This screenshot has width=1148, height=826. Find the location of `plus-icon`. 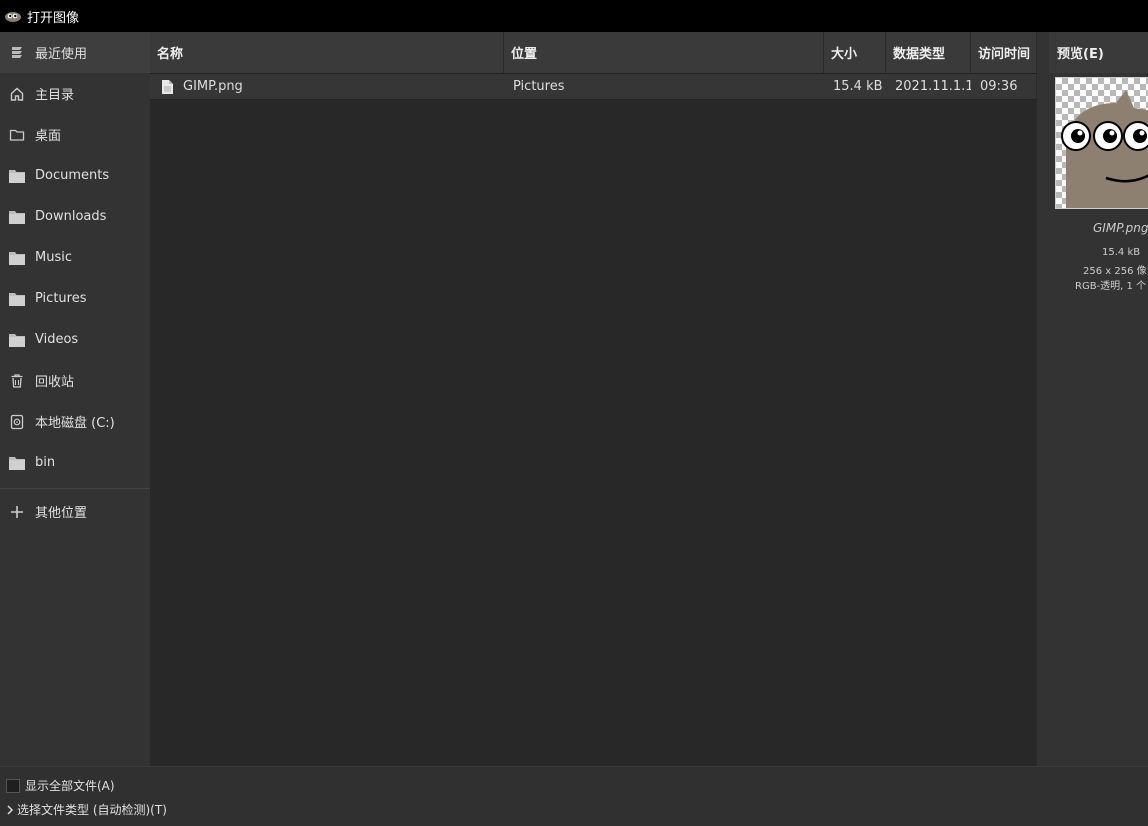

plus-icon is located at coordinates (17, 512).